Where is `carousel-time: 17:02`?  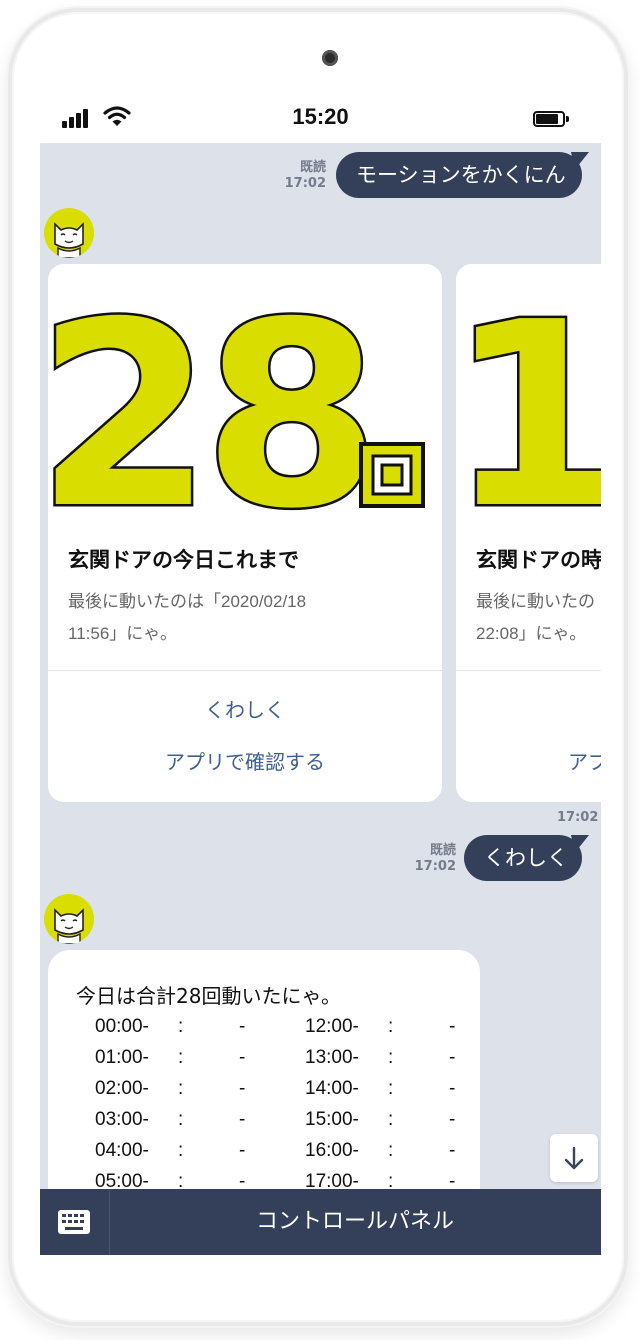
carousel-time: 17:02 is located at coordinates (578, 817).